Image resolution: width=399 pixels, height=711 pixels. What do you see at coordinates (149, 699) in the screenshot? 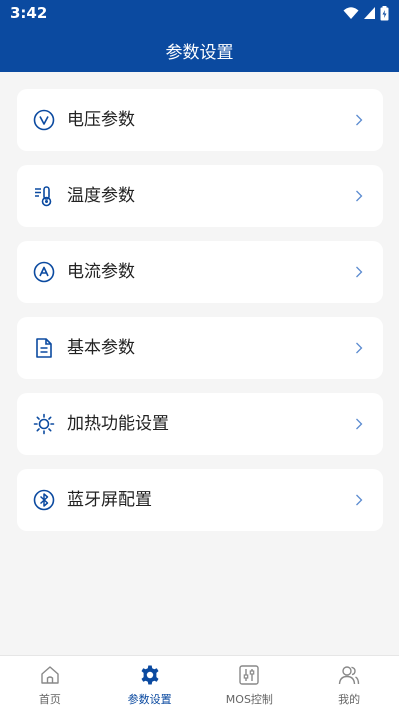
I see `tab-label: 参数设置` at bounding box center [149, 699].